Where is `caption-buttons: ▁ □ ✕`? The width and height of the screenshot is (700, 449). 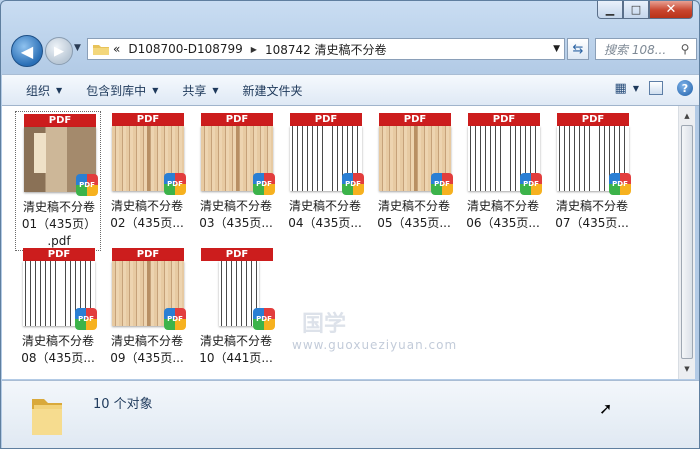 caption-buttons: ▁ □ ✕ is located at coordinates (645, 10).